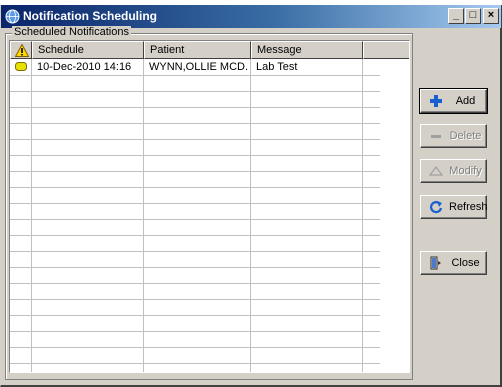  What do you see at coordinates (386, 50) in the screenshot?
I see `column-header-filler` at bounding box center [386, 50].